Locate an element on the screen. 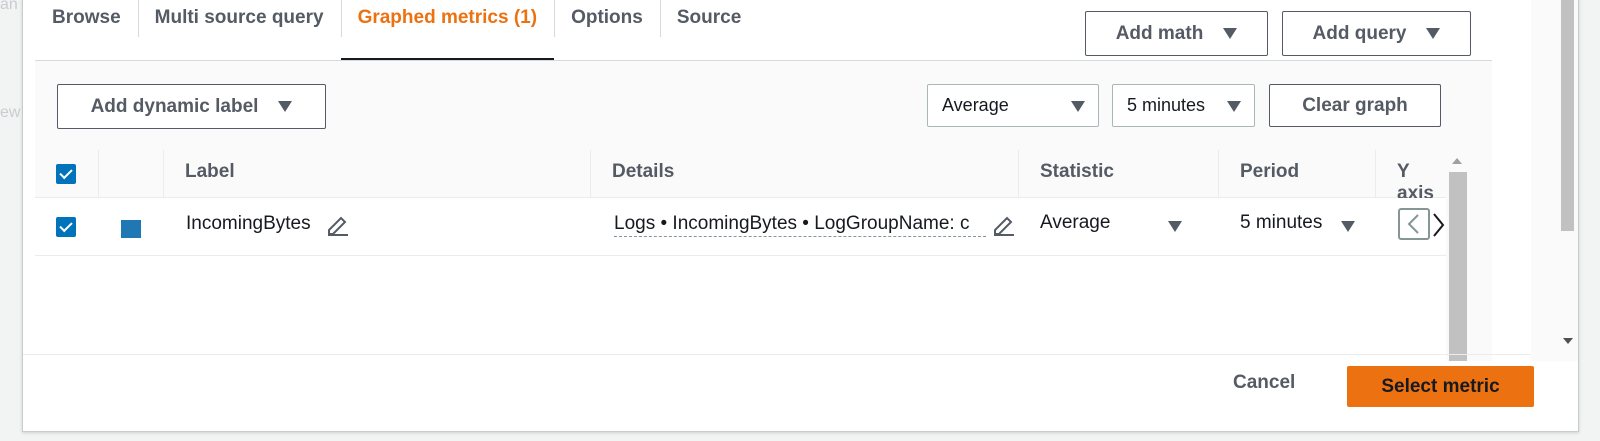  scroll-down-icon is located at coordinates (1568, 341).